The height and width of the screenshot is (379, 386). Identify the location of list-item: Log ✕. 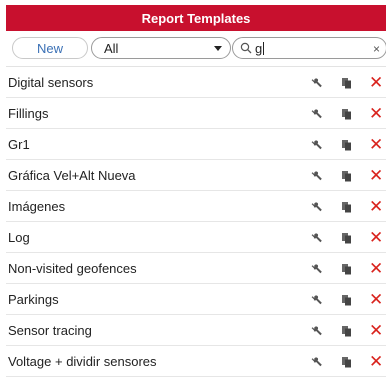
(196, 238).